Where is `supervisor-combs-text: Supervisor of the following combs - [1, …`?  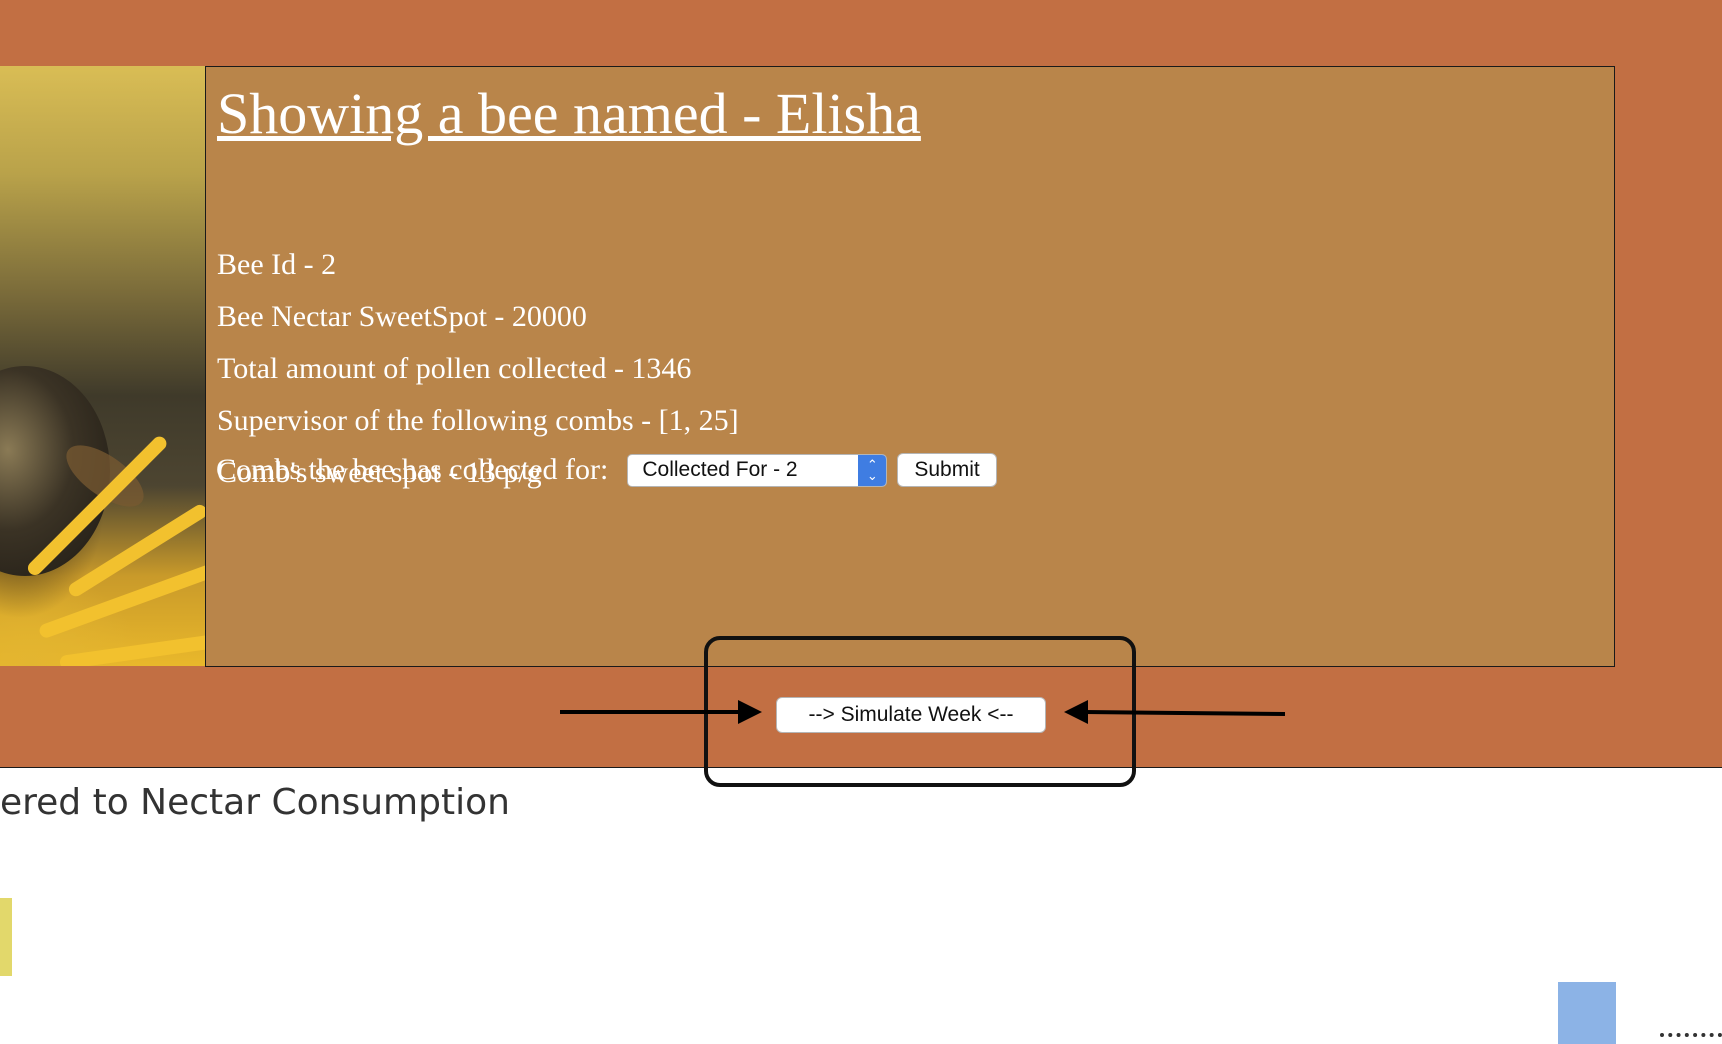 supervisor-combs-text: Supervisor of the following combs - [1, … is located at coordinates (478, 420).